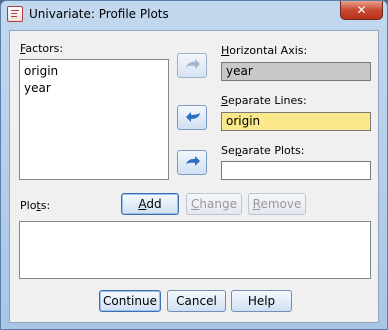 This screenshot has width=388, height=330. What do you see at coordinates (150, 204) in the screenshot?
I see `add-button: Add` at bounding box center [150, 204].